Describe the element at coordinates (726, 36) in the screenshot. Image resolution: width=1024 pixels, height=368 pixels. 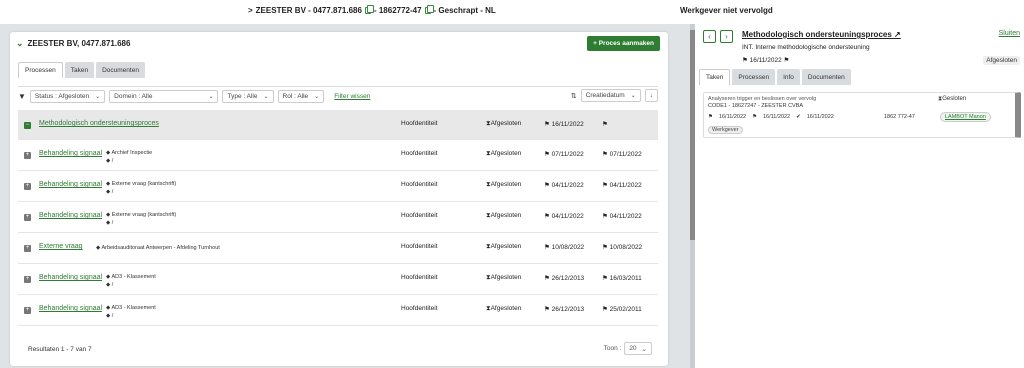
I see `next-button: ›` at that location.